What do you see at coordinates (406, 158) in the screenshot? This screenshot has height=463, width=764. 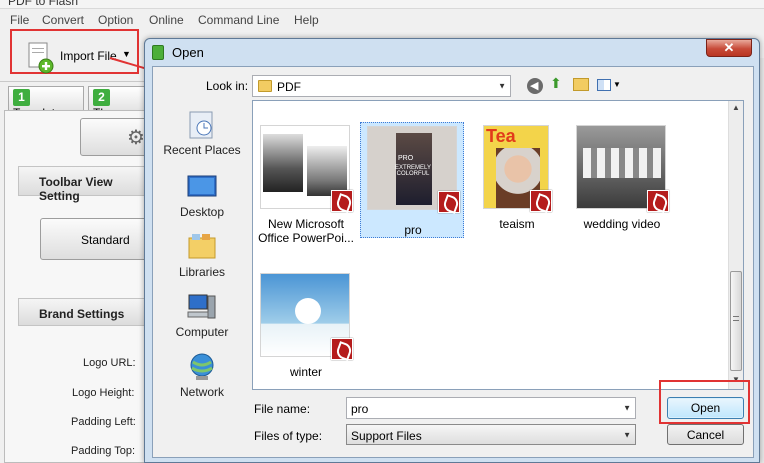 I see `thumb-text: PRO` at bounding box center [406, 158].